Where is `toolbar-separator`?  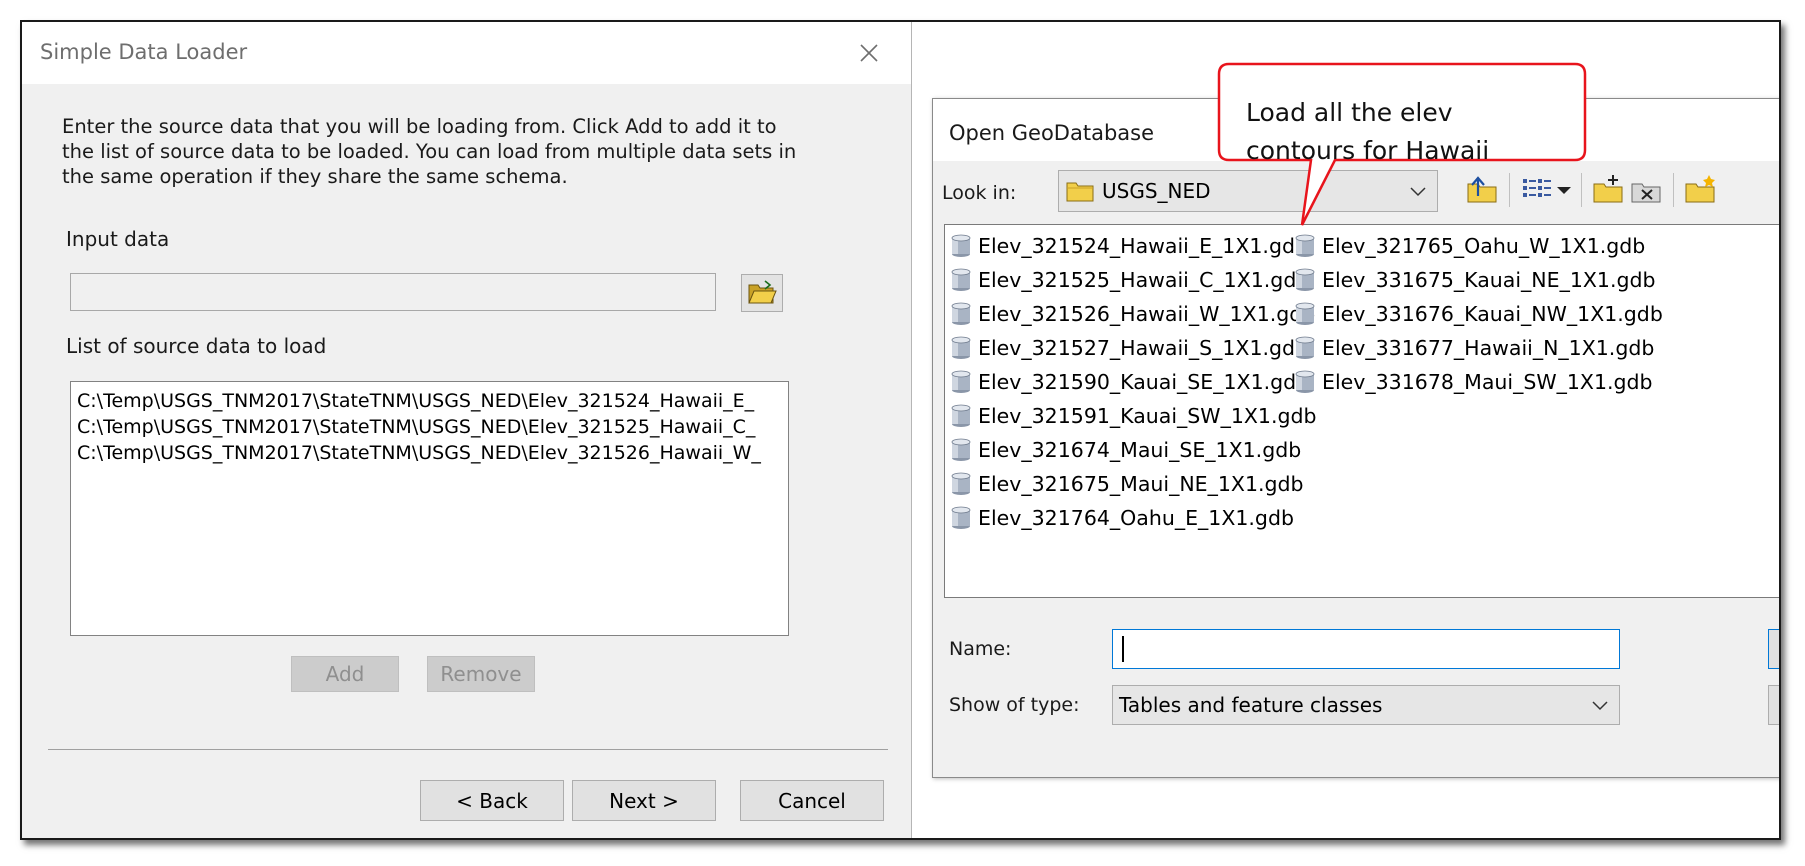 toolbar-separator is located at coordinates (1673, 190).